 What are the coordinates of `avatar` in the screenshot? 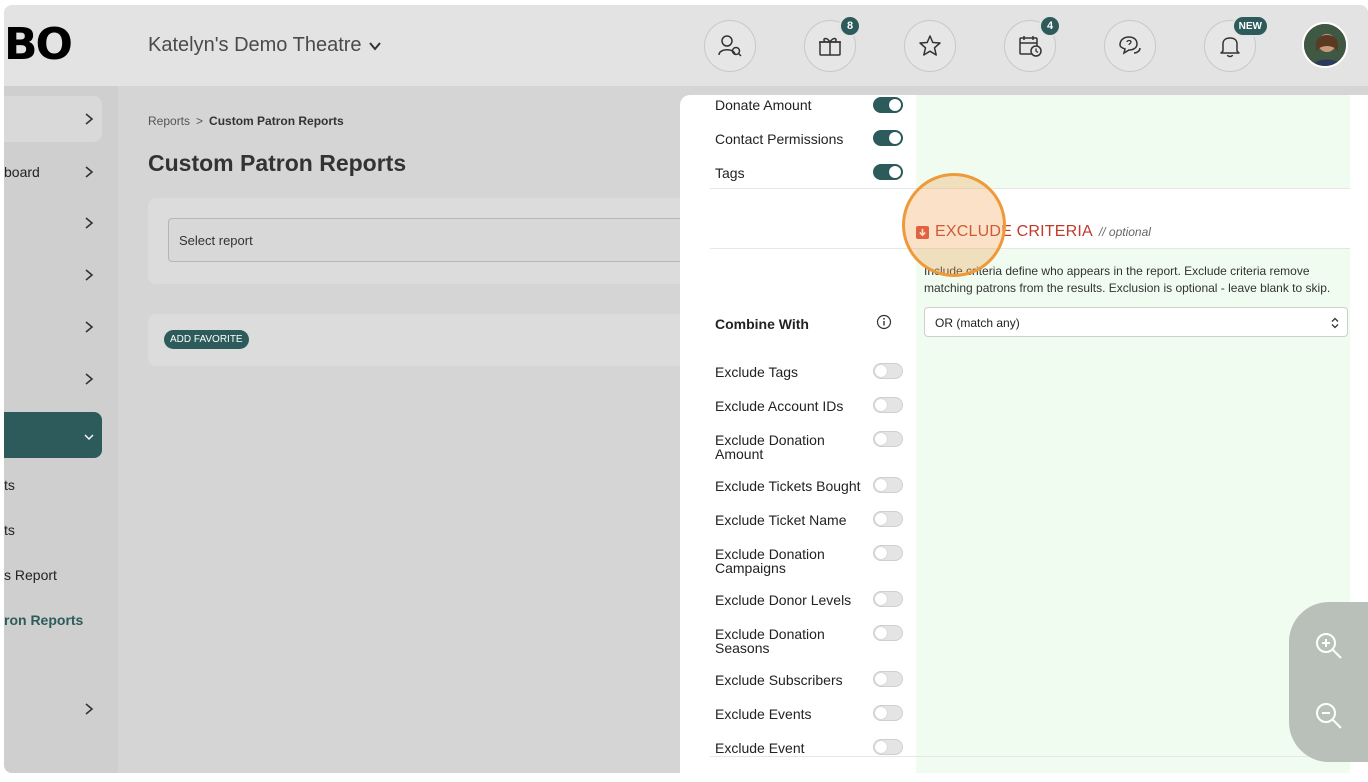 It's located at (1325, 45).